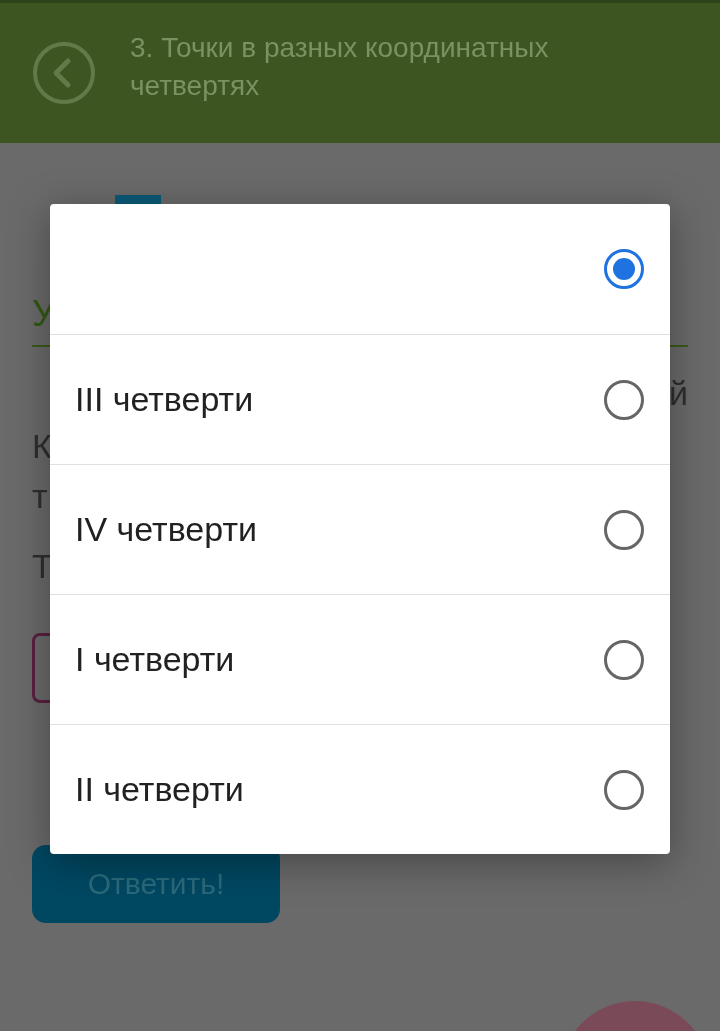 This screenshot has width=720, height=1031. I want to click on screen-title: 3. Точки в разных координатных четвертях, so click(340, 67).